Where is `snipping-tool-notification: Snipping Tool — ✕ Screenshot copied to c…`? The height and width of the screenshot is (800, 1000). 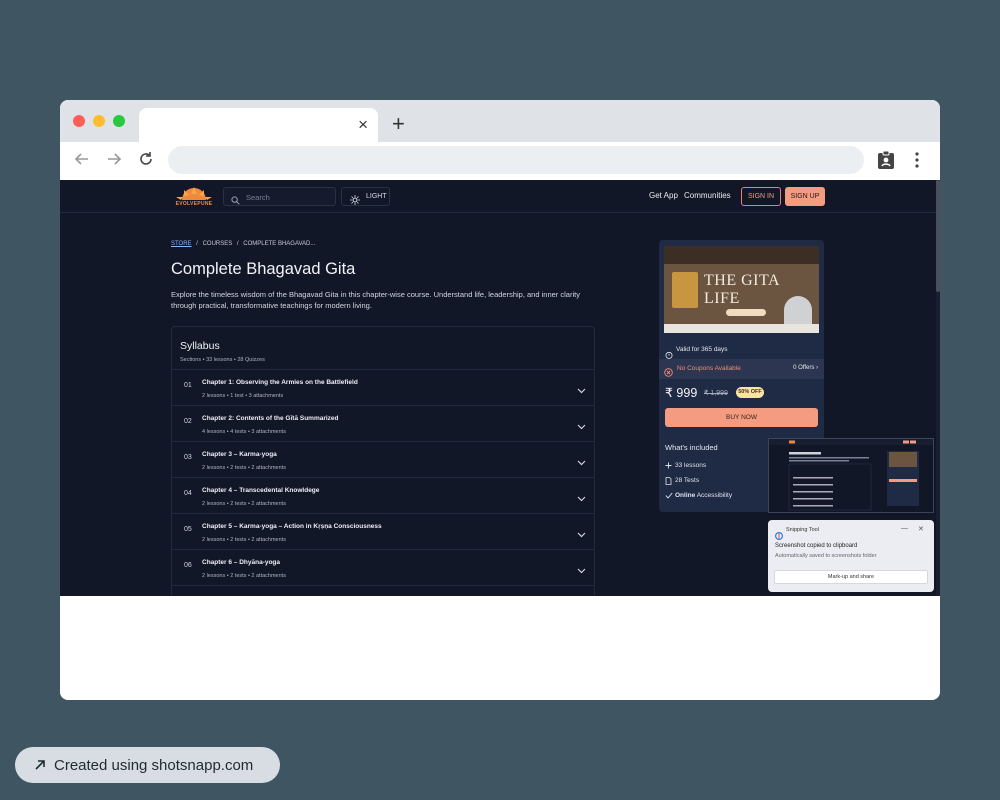 snipping-tool-notification: Snipping Tool — ✕ Screenshot copied to c… is located at coordinates (851, 556).